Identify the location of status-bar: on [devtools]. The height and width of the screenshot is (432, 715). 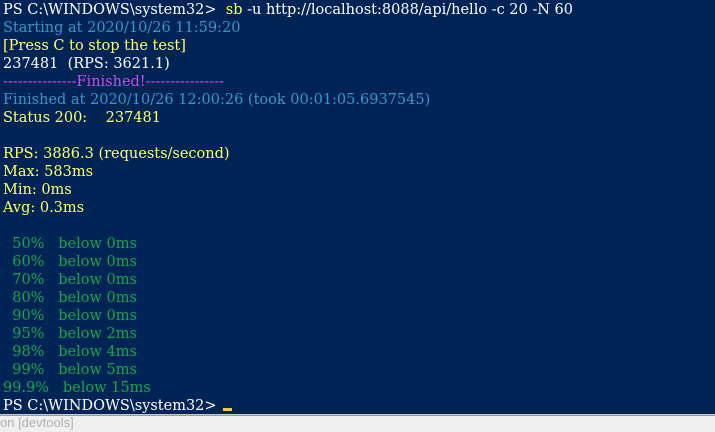
(357, 423).